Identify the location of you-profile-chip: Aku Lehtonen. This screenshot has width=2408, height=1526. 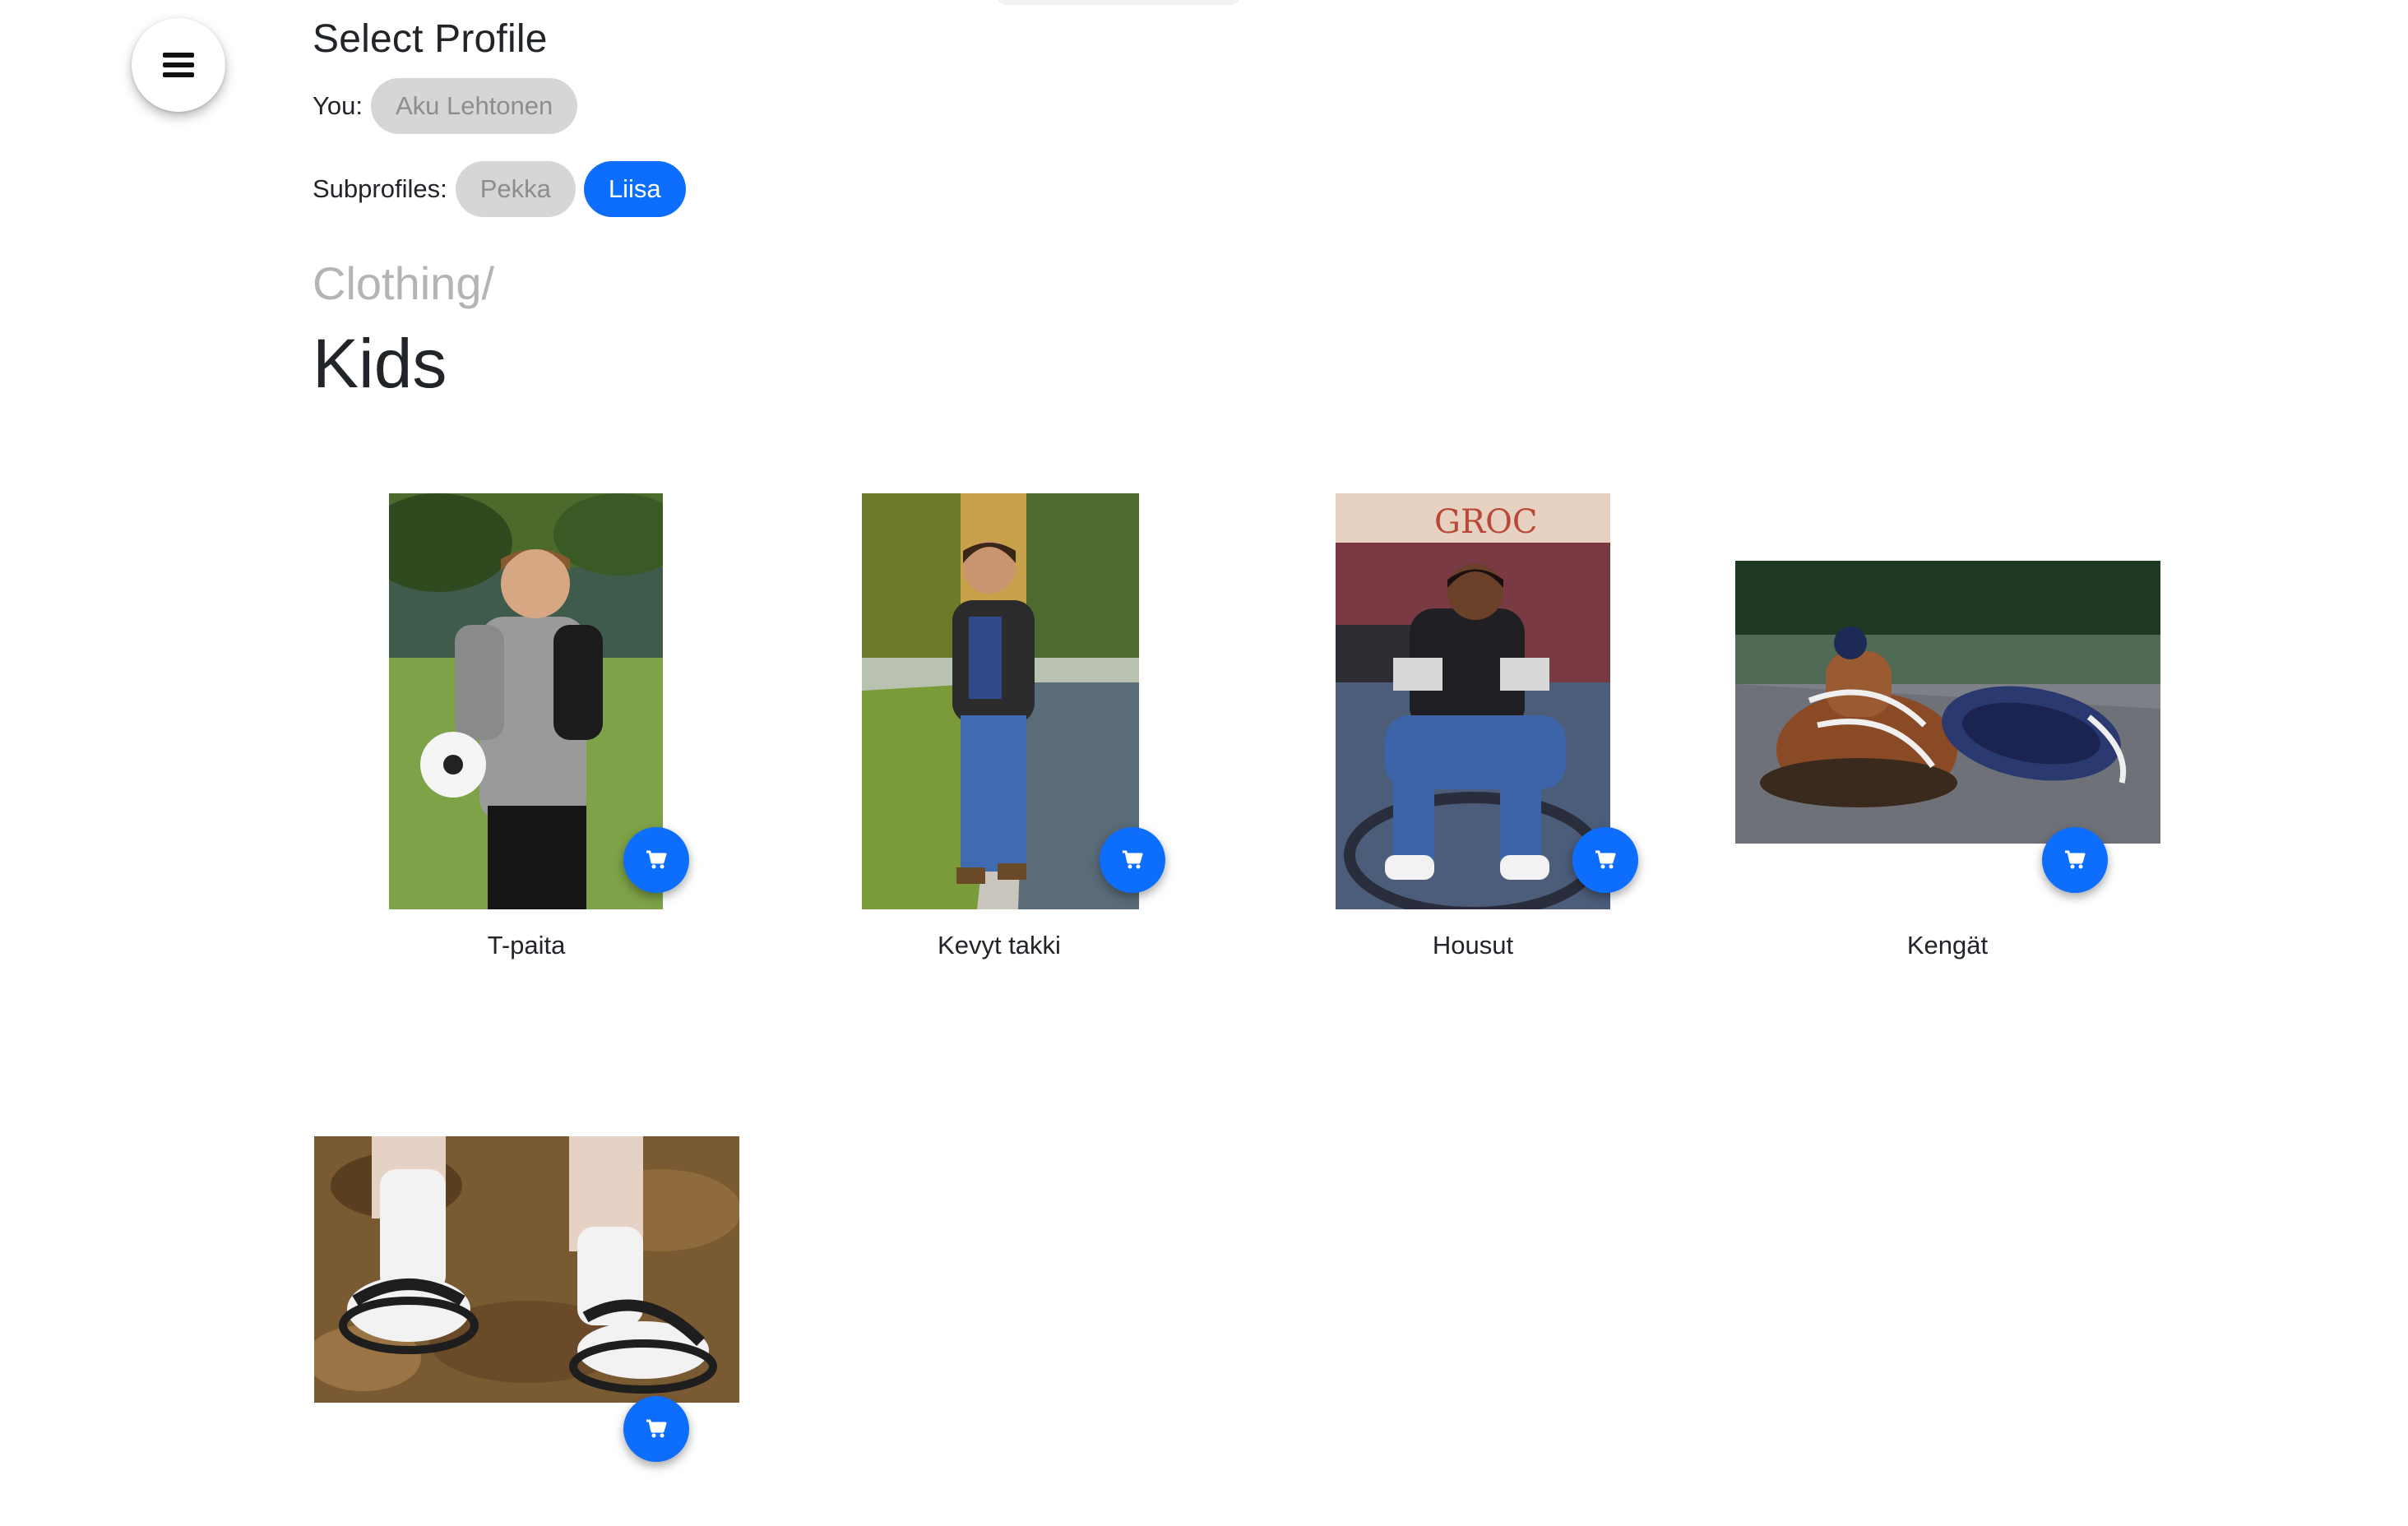
(474, 106).